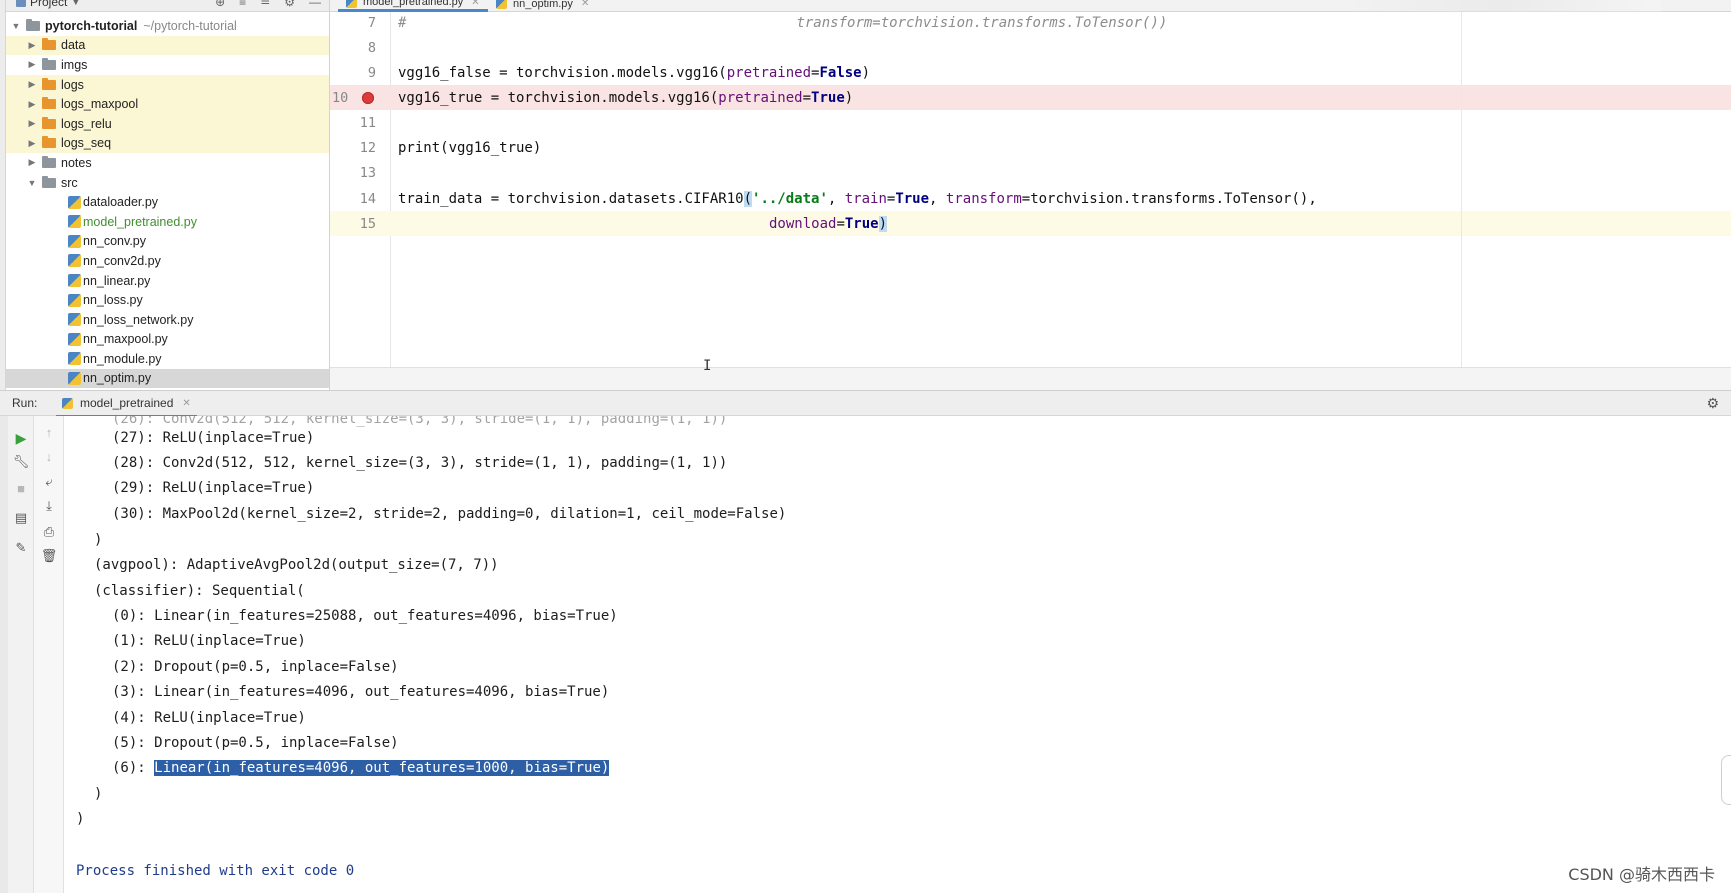  Describe the element at coordinates (73, 45) in the screenshot. I see `folder-label: data` at that location.